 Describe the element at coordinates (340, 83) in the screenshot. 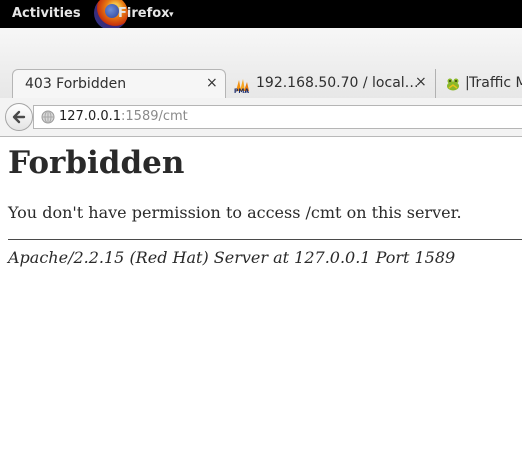

I see `tab-title: 192.168.50.70 / localhost | phpMyAdmin` at that location.